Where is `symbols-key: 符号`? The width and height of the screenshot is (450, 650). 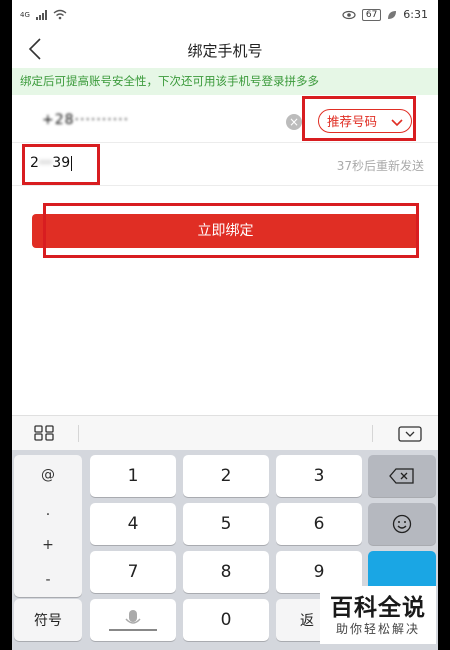 symbols-key: 符号 is located at coordinates (48, 620).